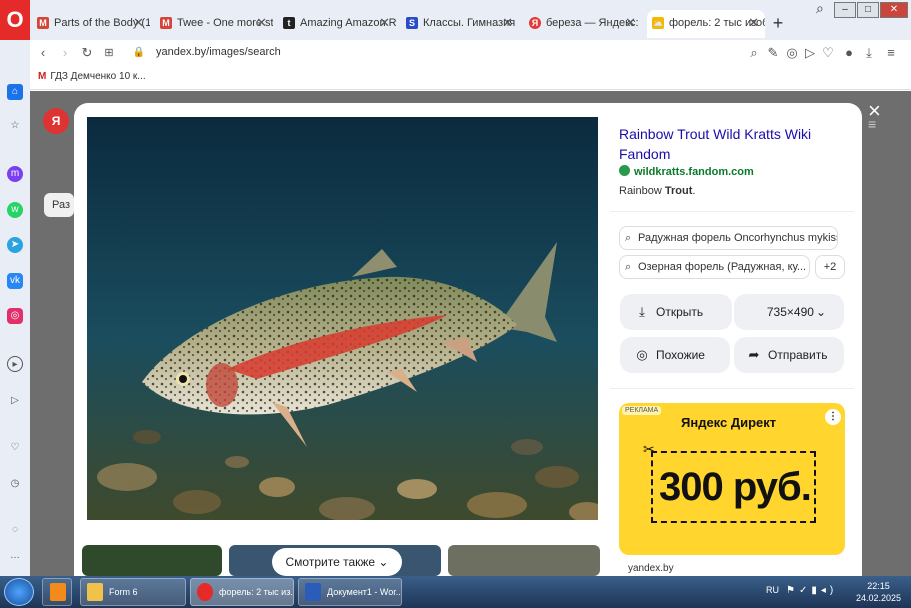 The image size is (911, 608). Describe the element at coordinates (139, 52) in the screenshot. I see `lock-icon: 🔒` at that location.